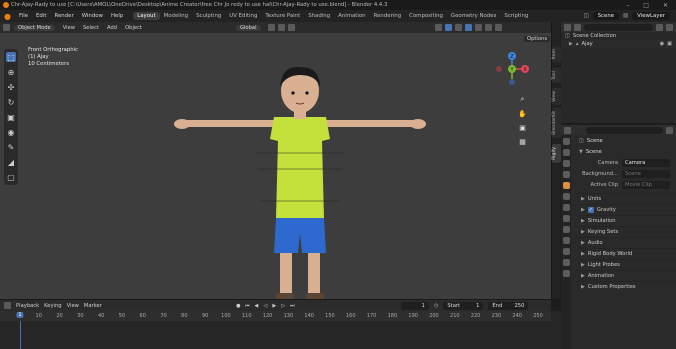  I want to click on scene-panel-header: ▼ Scene, so click(625, 151).